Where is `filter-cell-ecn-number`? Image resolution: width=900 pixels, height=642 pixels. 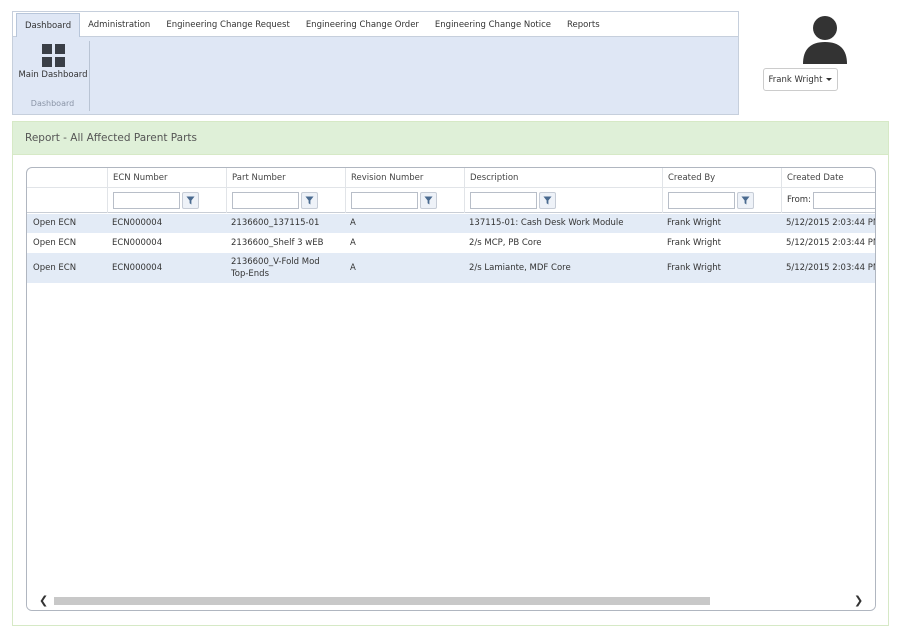
filter-cell-ecn-number is located at coordinates (166, 200).